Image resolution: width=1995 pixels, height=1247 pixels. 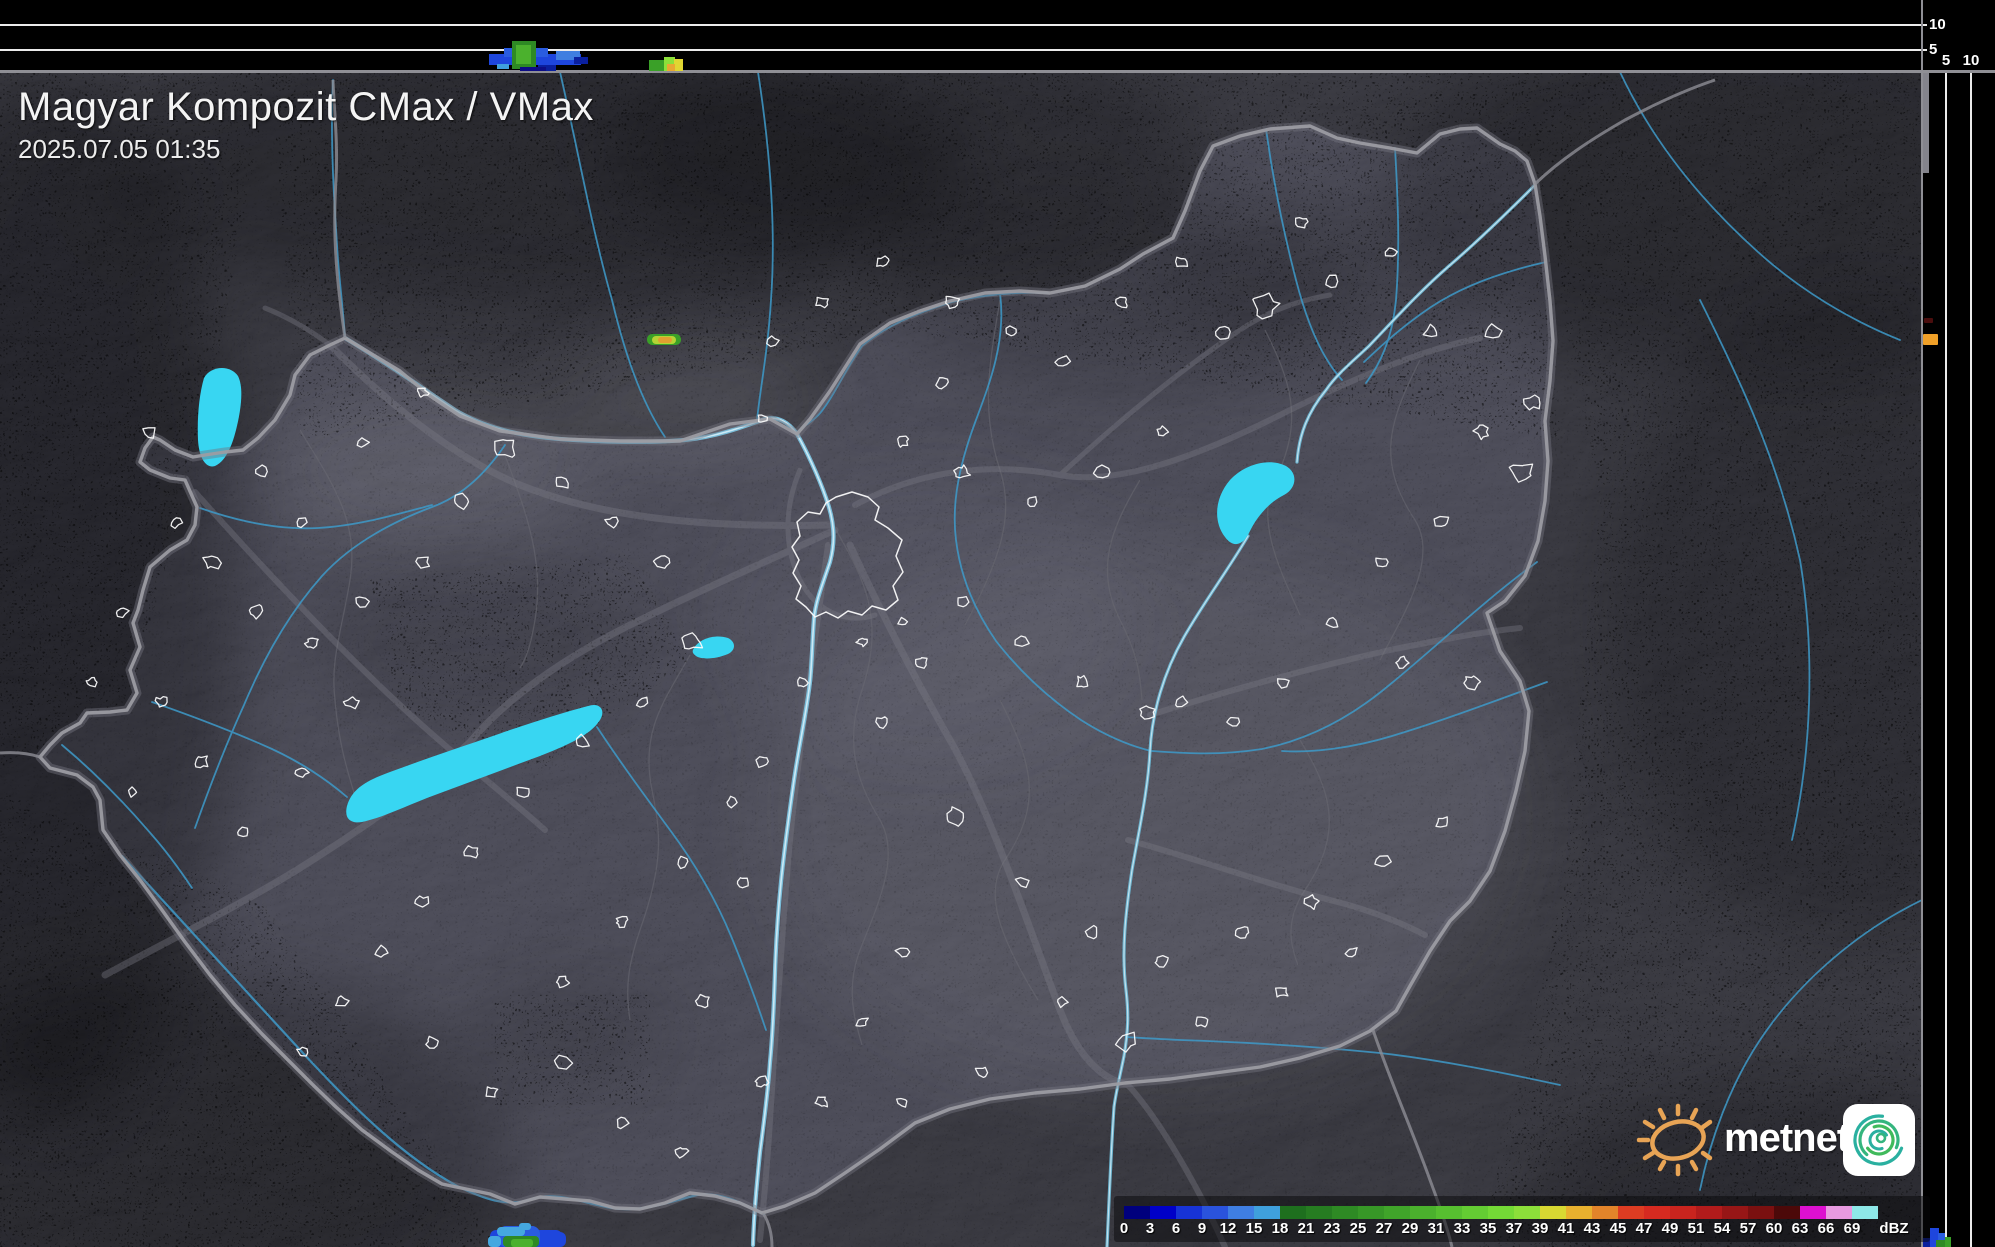 I want to click on panel-separator-horizontal, so click(x=997, y=71).